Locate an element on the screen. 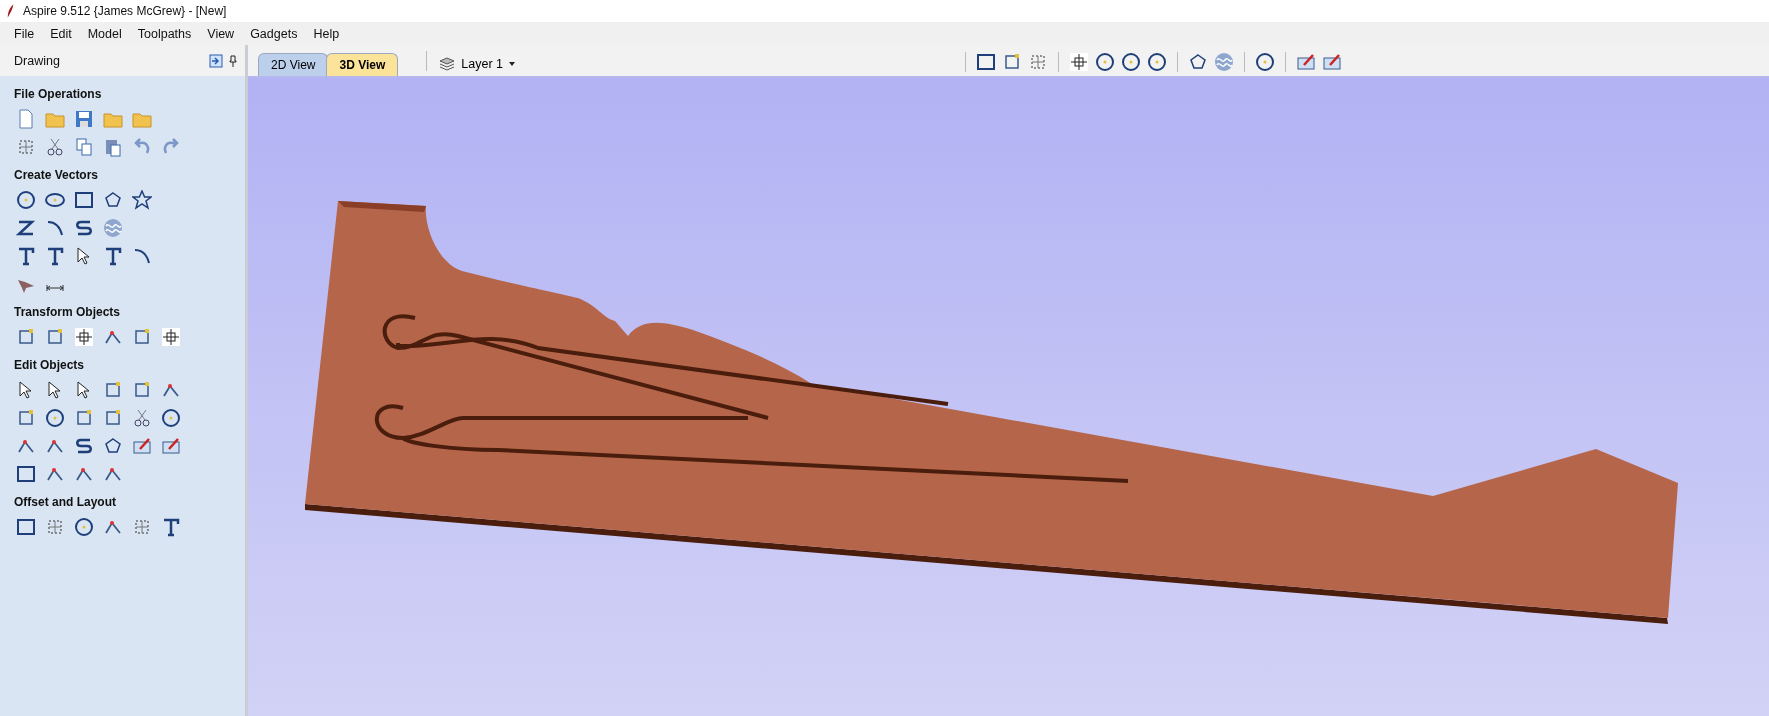 The height and width of the screenshot is (716, 1769). layer-dropdown: Layer 1 is located at coordinates (477, 64).